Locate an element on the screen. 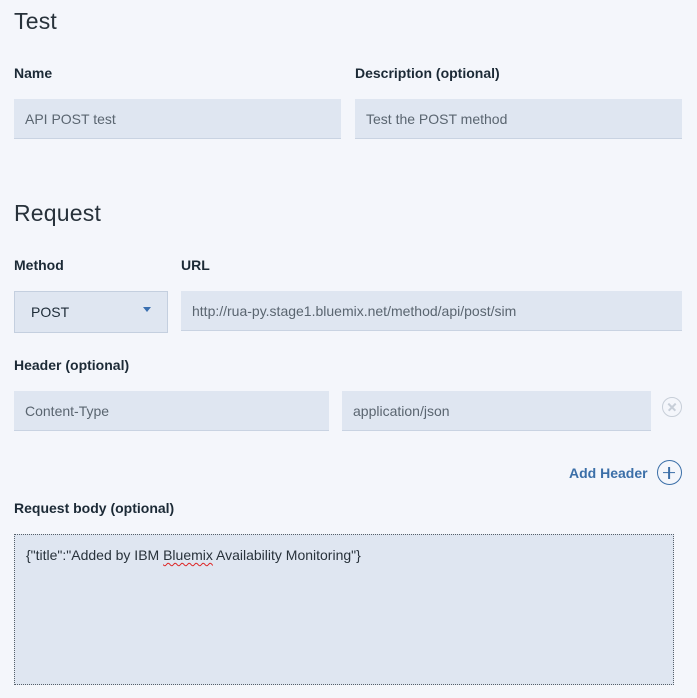 The width and height of the screenshot is (697, 698). method-label: Method is located at coordinates (39, 265).